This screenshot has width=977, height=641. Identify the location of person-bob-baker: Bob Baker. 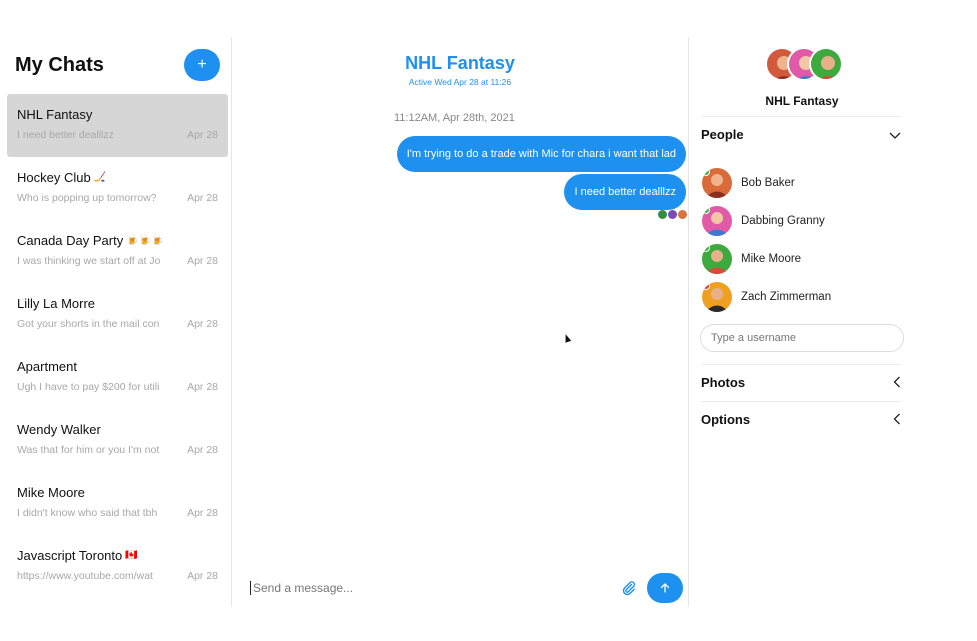
(766, 183).